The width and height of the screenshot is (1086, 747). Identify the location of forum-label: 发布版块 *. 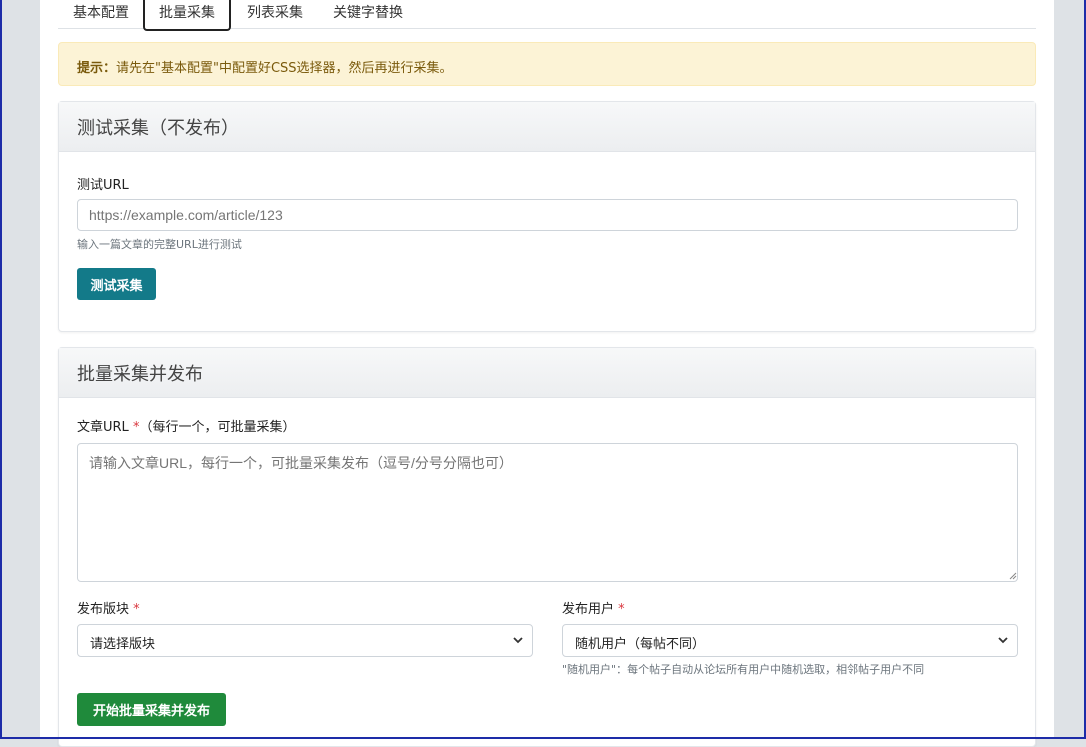
(108, 607).